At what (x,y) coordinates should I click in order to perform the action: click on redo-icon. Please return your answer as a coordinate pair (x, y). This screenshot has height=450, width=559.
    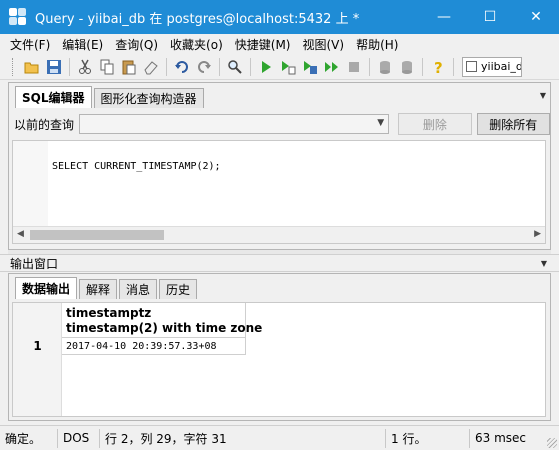
    Looking at the image, I should click on (204, 67).